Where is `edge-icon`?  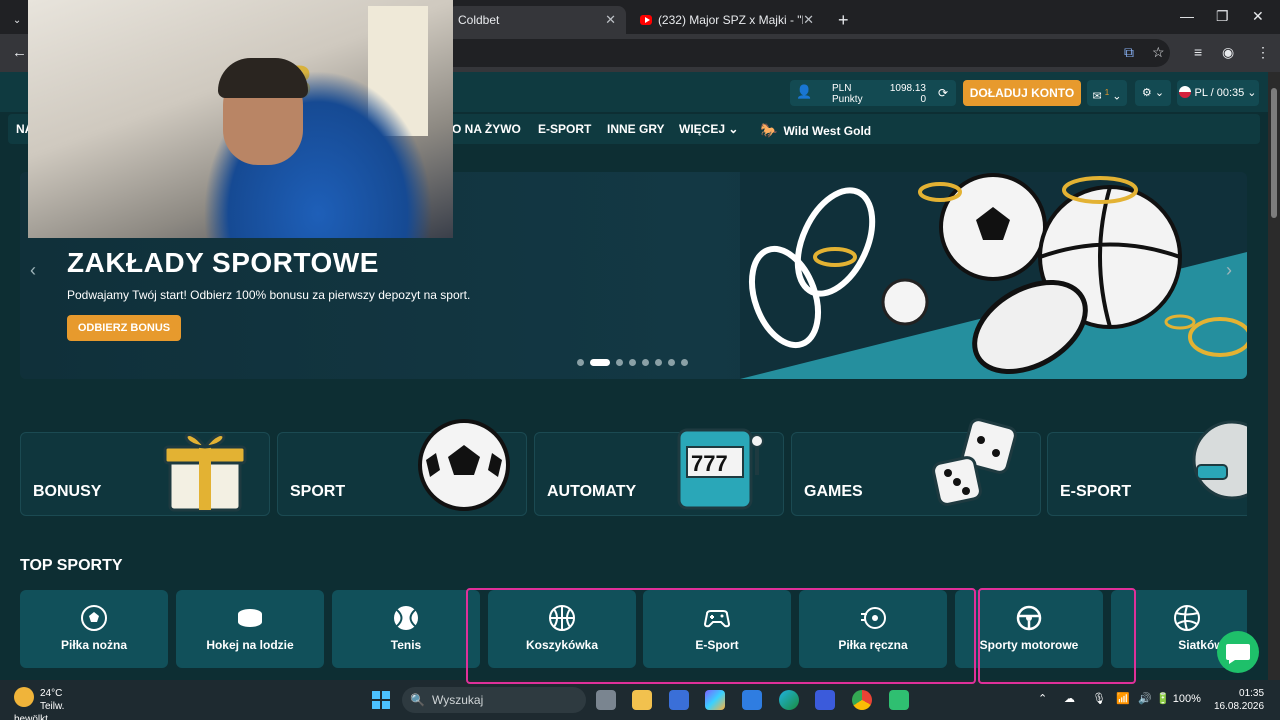
edge-icon is located at coordinates (789, 700).